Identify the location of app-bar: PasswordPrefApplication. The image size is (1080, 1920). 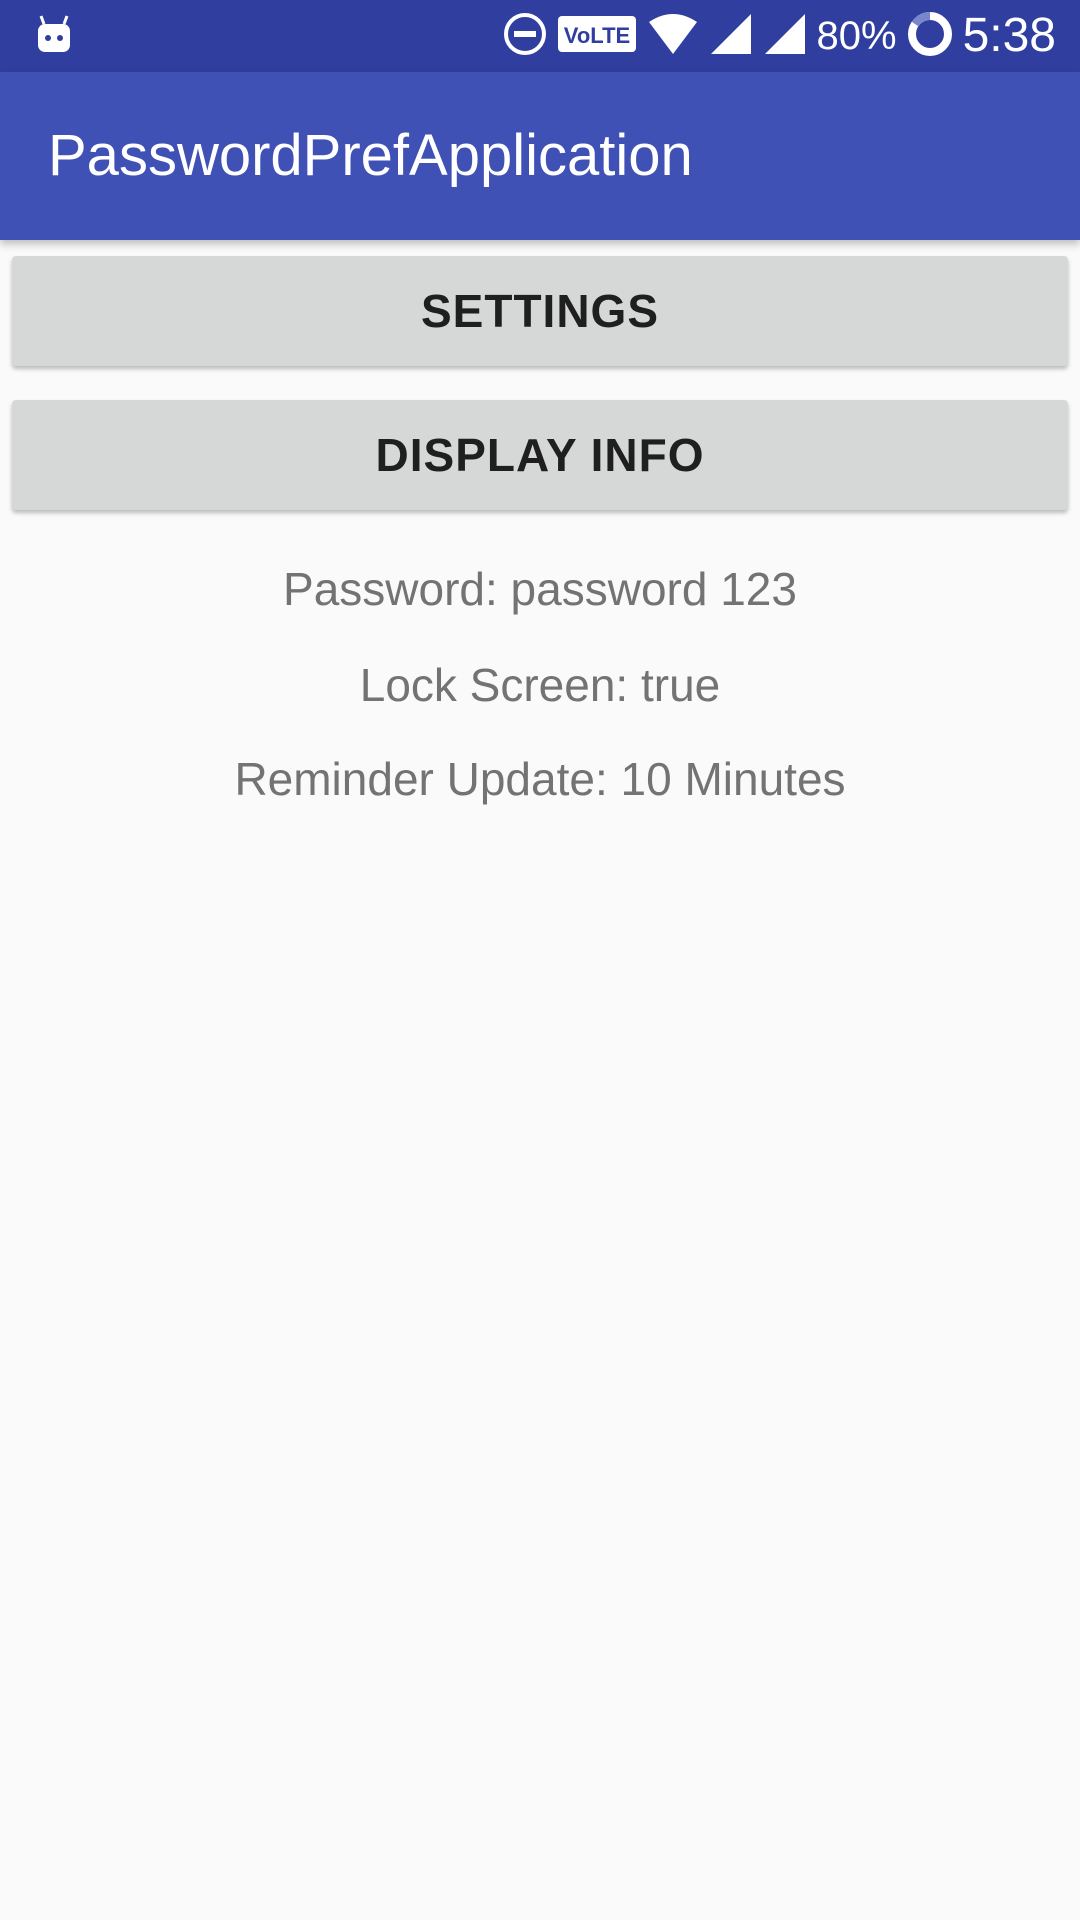
(540, 156).